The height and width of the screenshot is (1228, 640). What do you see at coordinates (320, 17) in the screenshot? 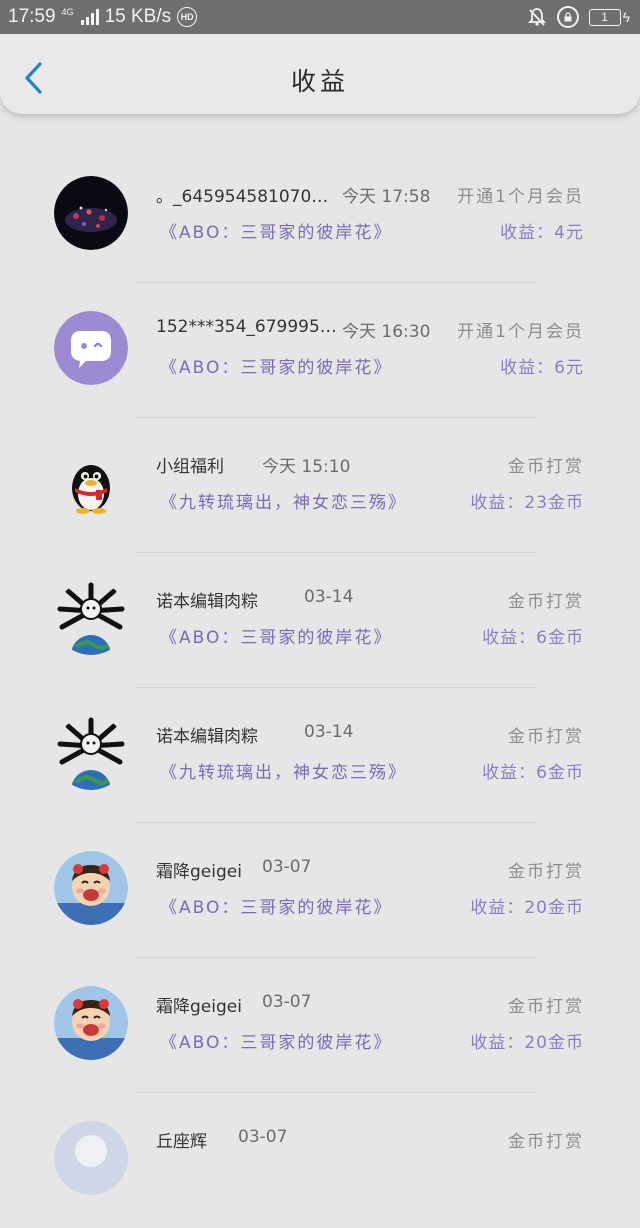
I see `status-bar: 17:59 4G 15 KB/s HD 1 ϟ` at bounding box center [320, 17].